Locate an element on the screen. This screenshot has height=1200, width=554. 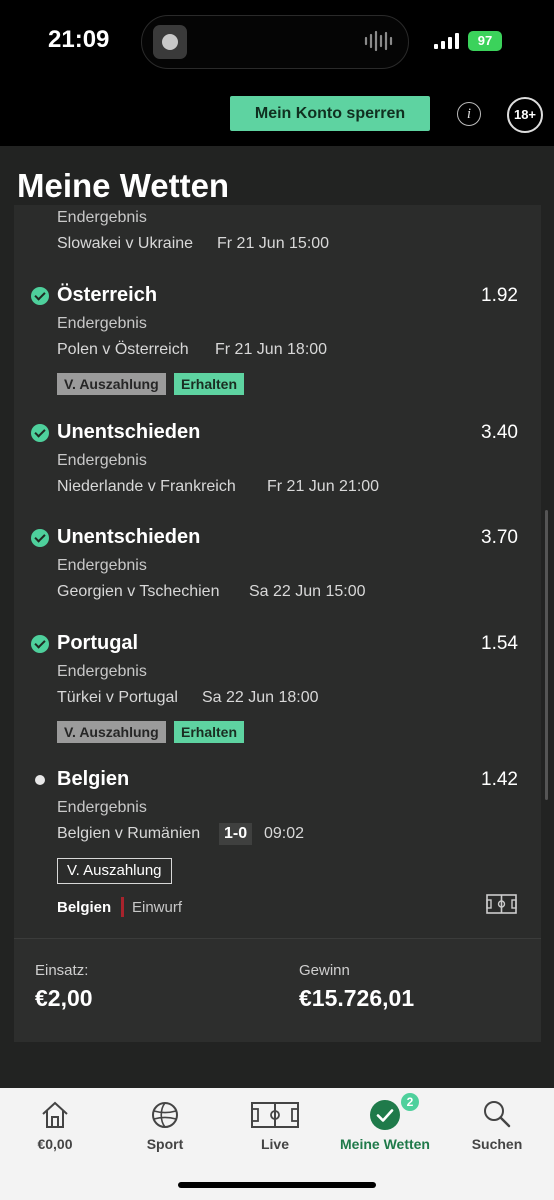
live-score: 1-0 is located at coordinates (236, 834).